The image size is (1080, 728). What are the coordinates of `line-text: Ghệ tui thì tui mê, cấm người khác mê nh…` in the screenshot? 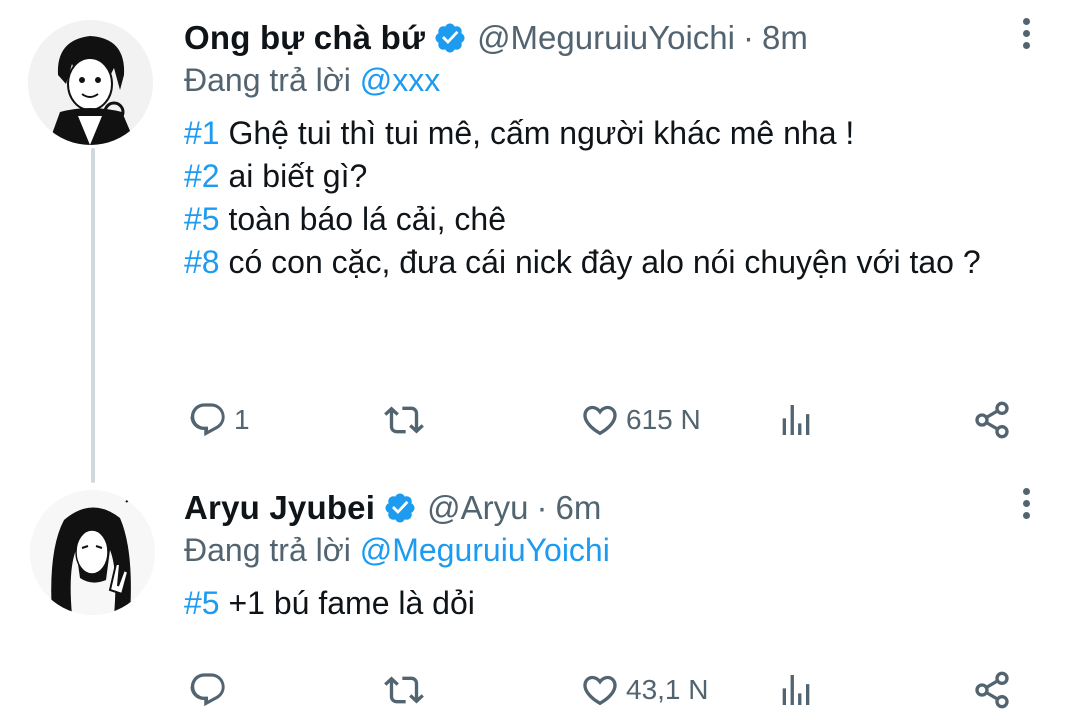 It's located at (537, 133).